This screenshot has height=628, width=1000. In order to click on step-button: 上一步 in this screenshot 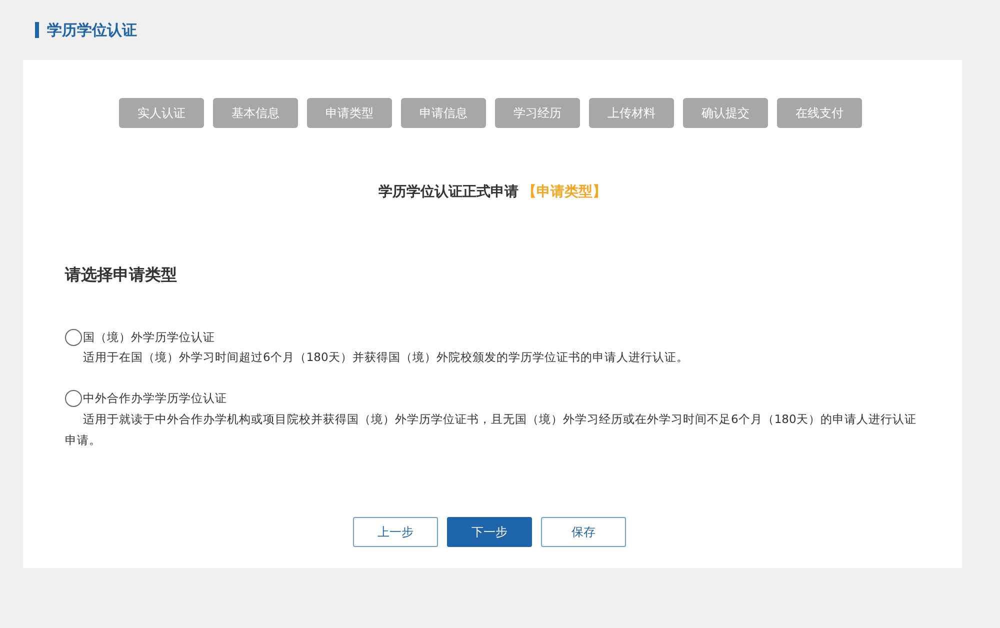, I will do `click(395, 532)`.